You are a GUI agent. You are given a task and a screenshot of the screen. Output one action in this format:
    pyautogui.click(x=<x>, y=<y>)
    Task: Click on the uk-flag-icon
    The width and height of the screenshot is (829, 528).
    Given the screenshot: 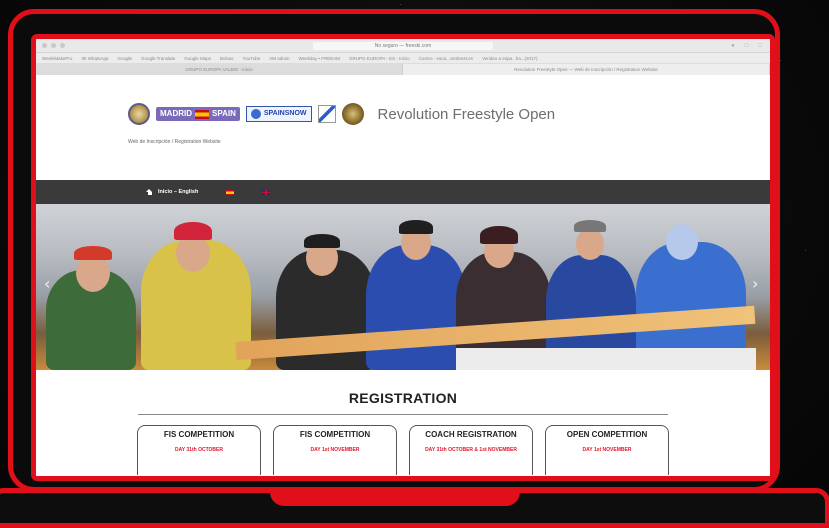 What is the action you would take?
    pyautogui.click(x=266, y=192)
    